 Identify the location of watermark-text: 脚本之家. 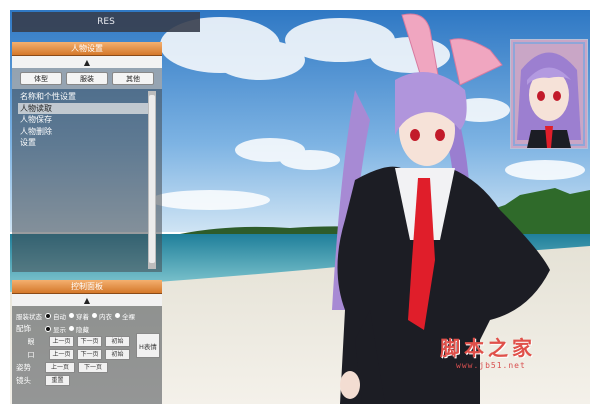
(488, 348).